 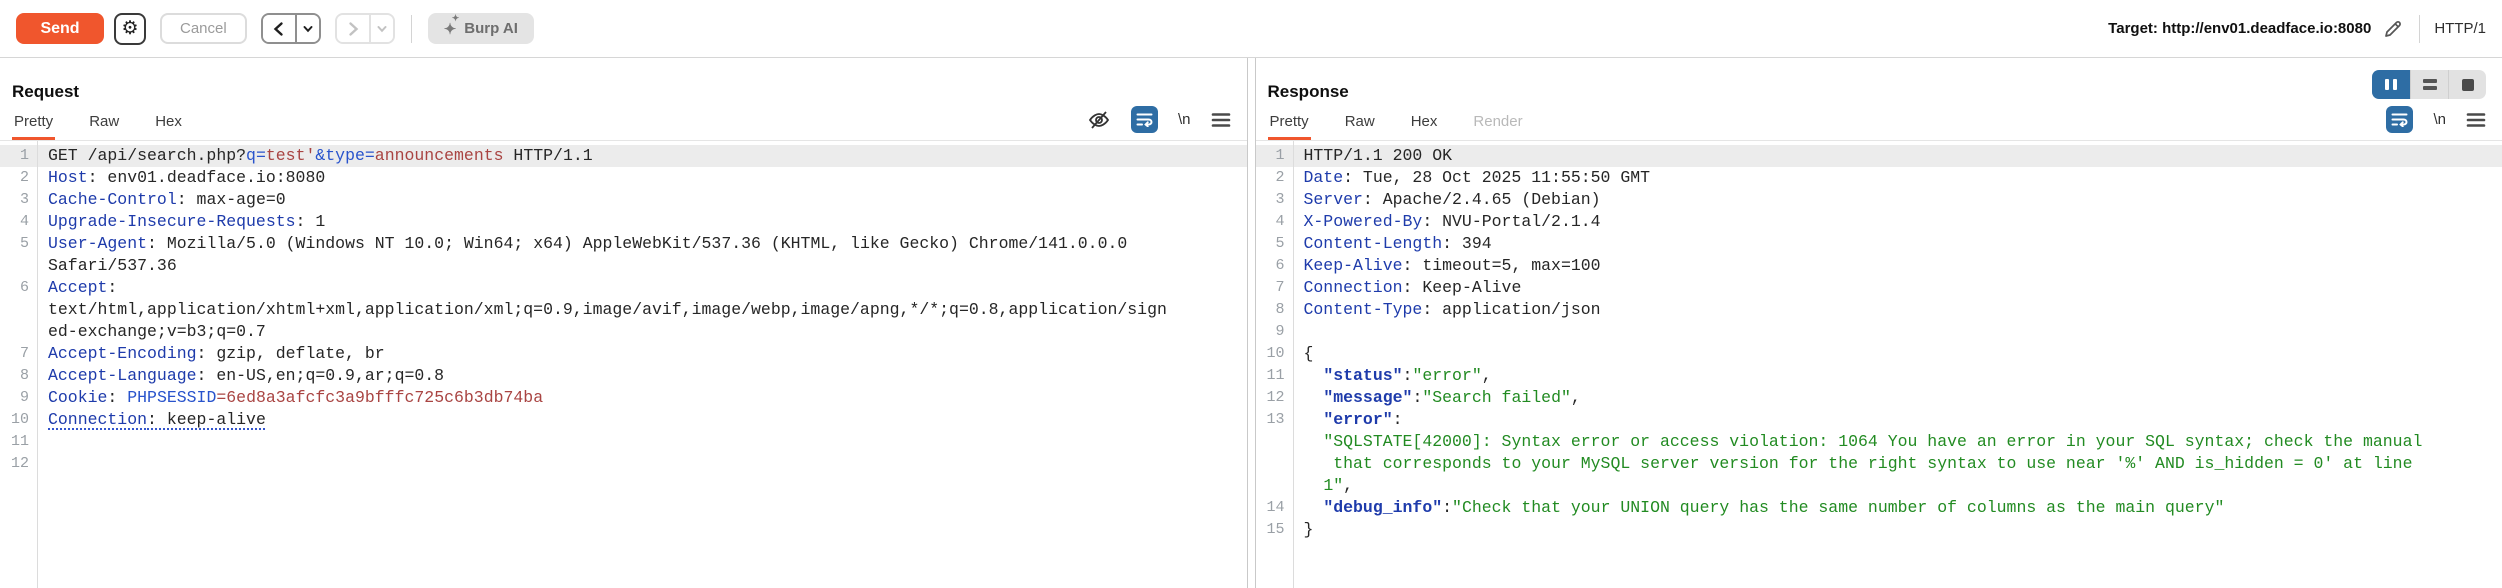 What do you see at coordinates (1275, 529) in the screenshot?
I see `line-number: 15` at bounding box center [1275, 529].